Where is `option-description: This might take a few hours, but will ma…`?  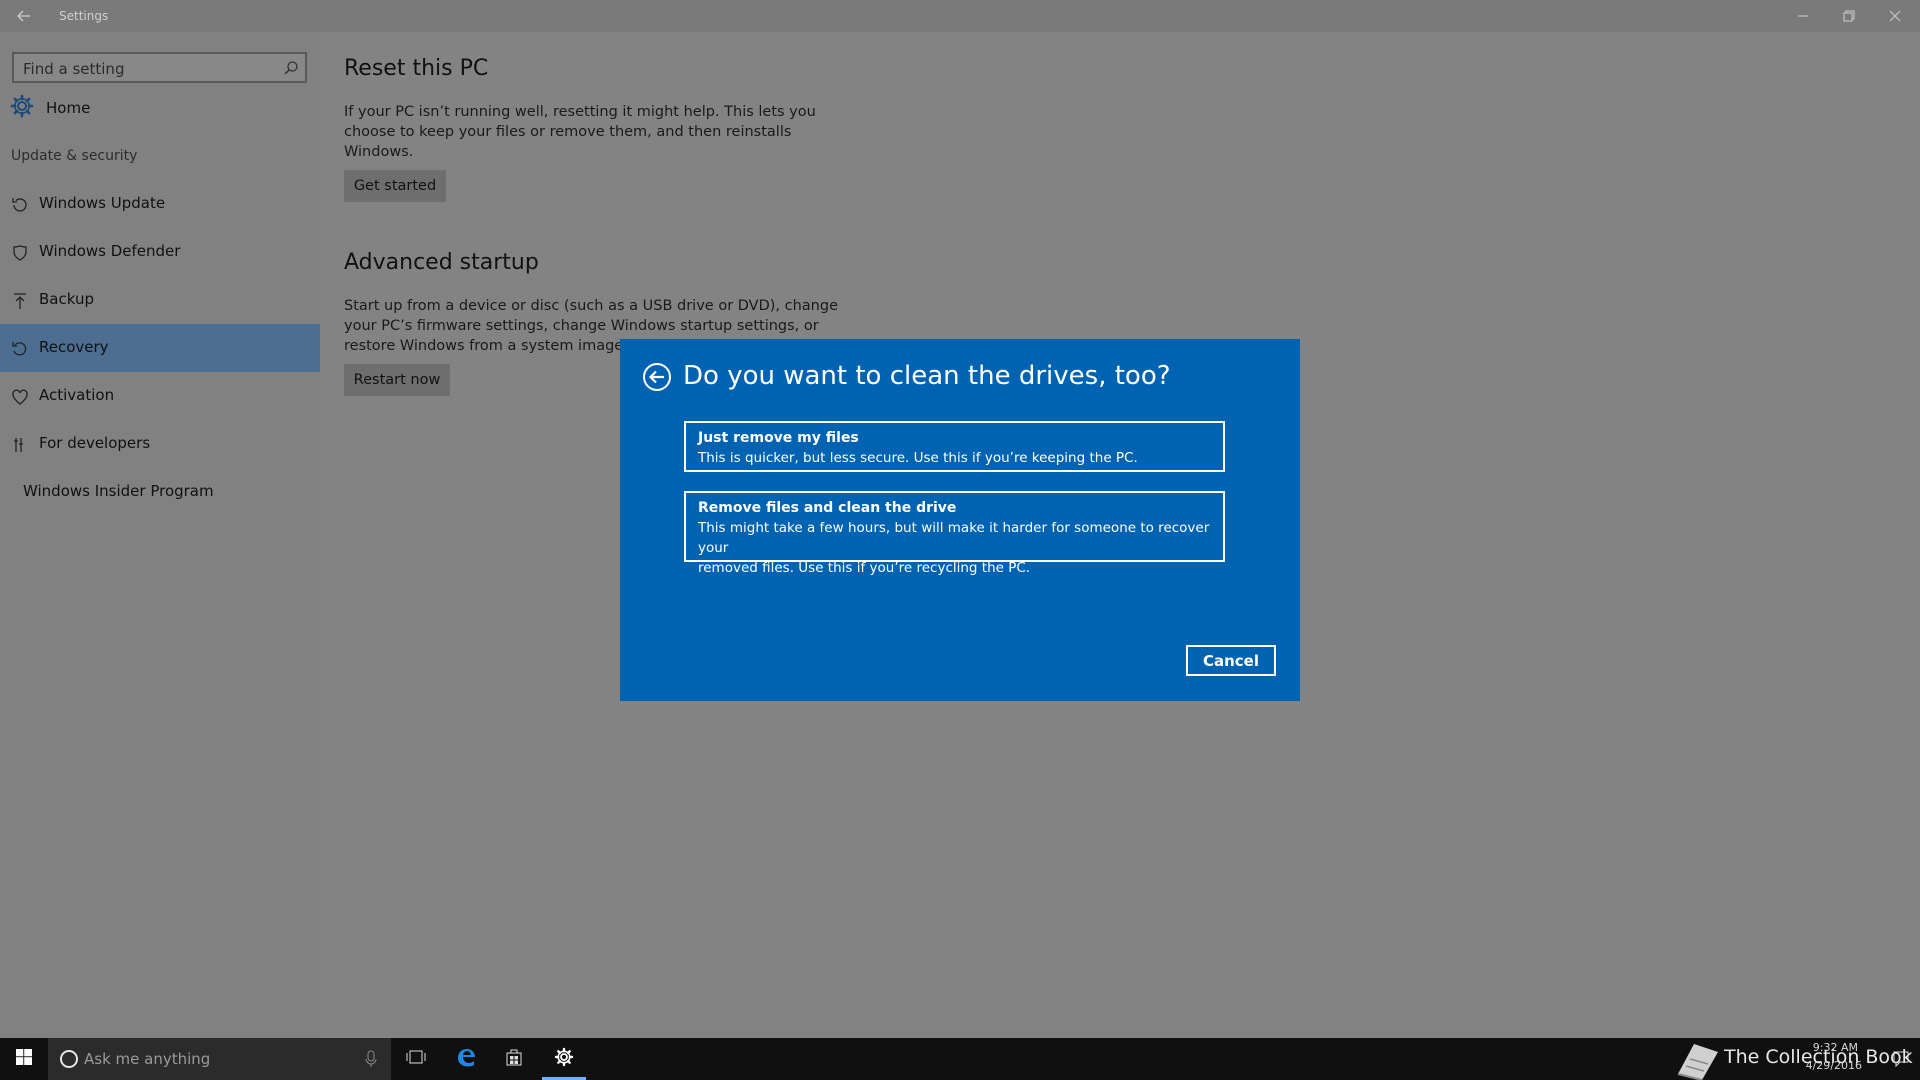
option-description: This might take a few hours, but will ma… is located at coordinates (954, 538).